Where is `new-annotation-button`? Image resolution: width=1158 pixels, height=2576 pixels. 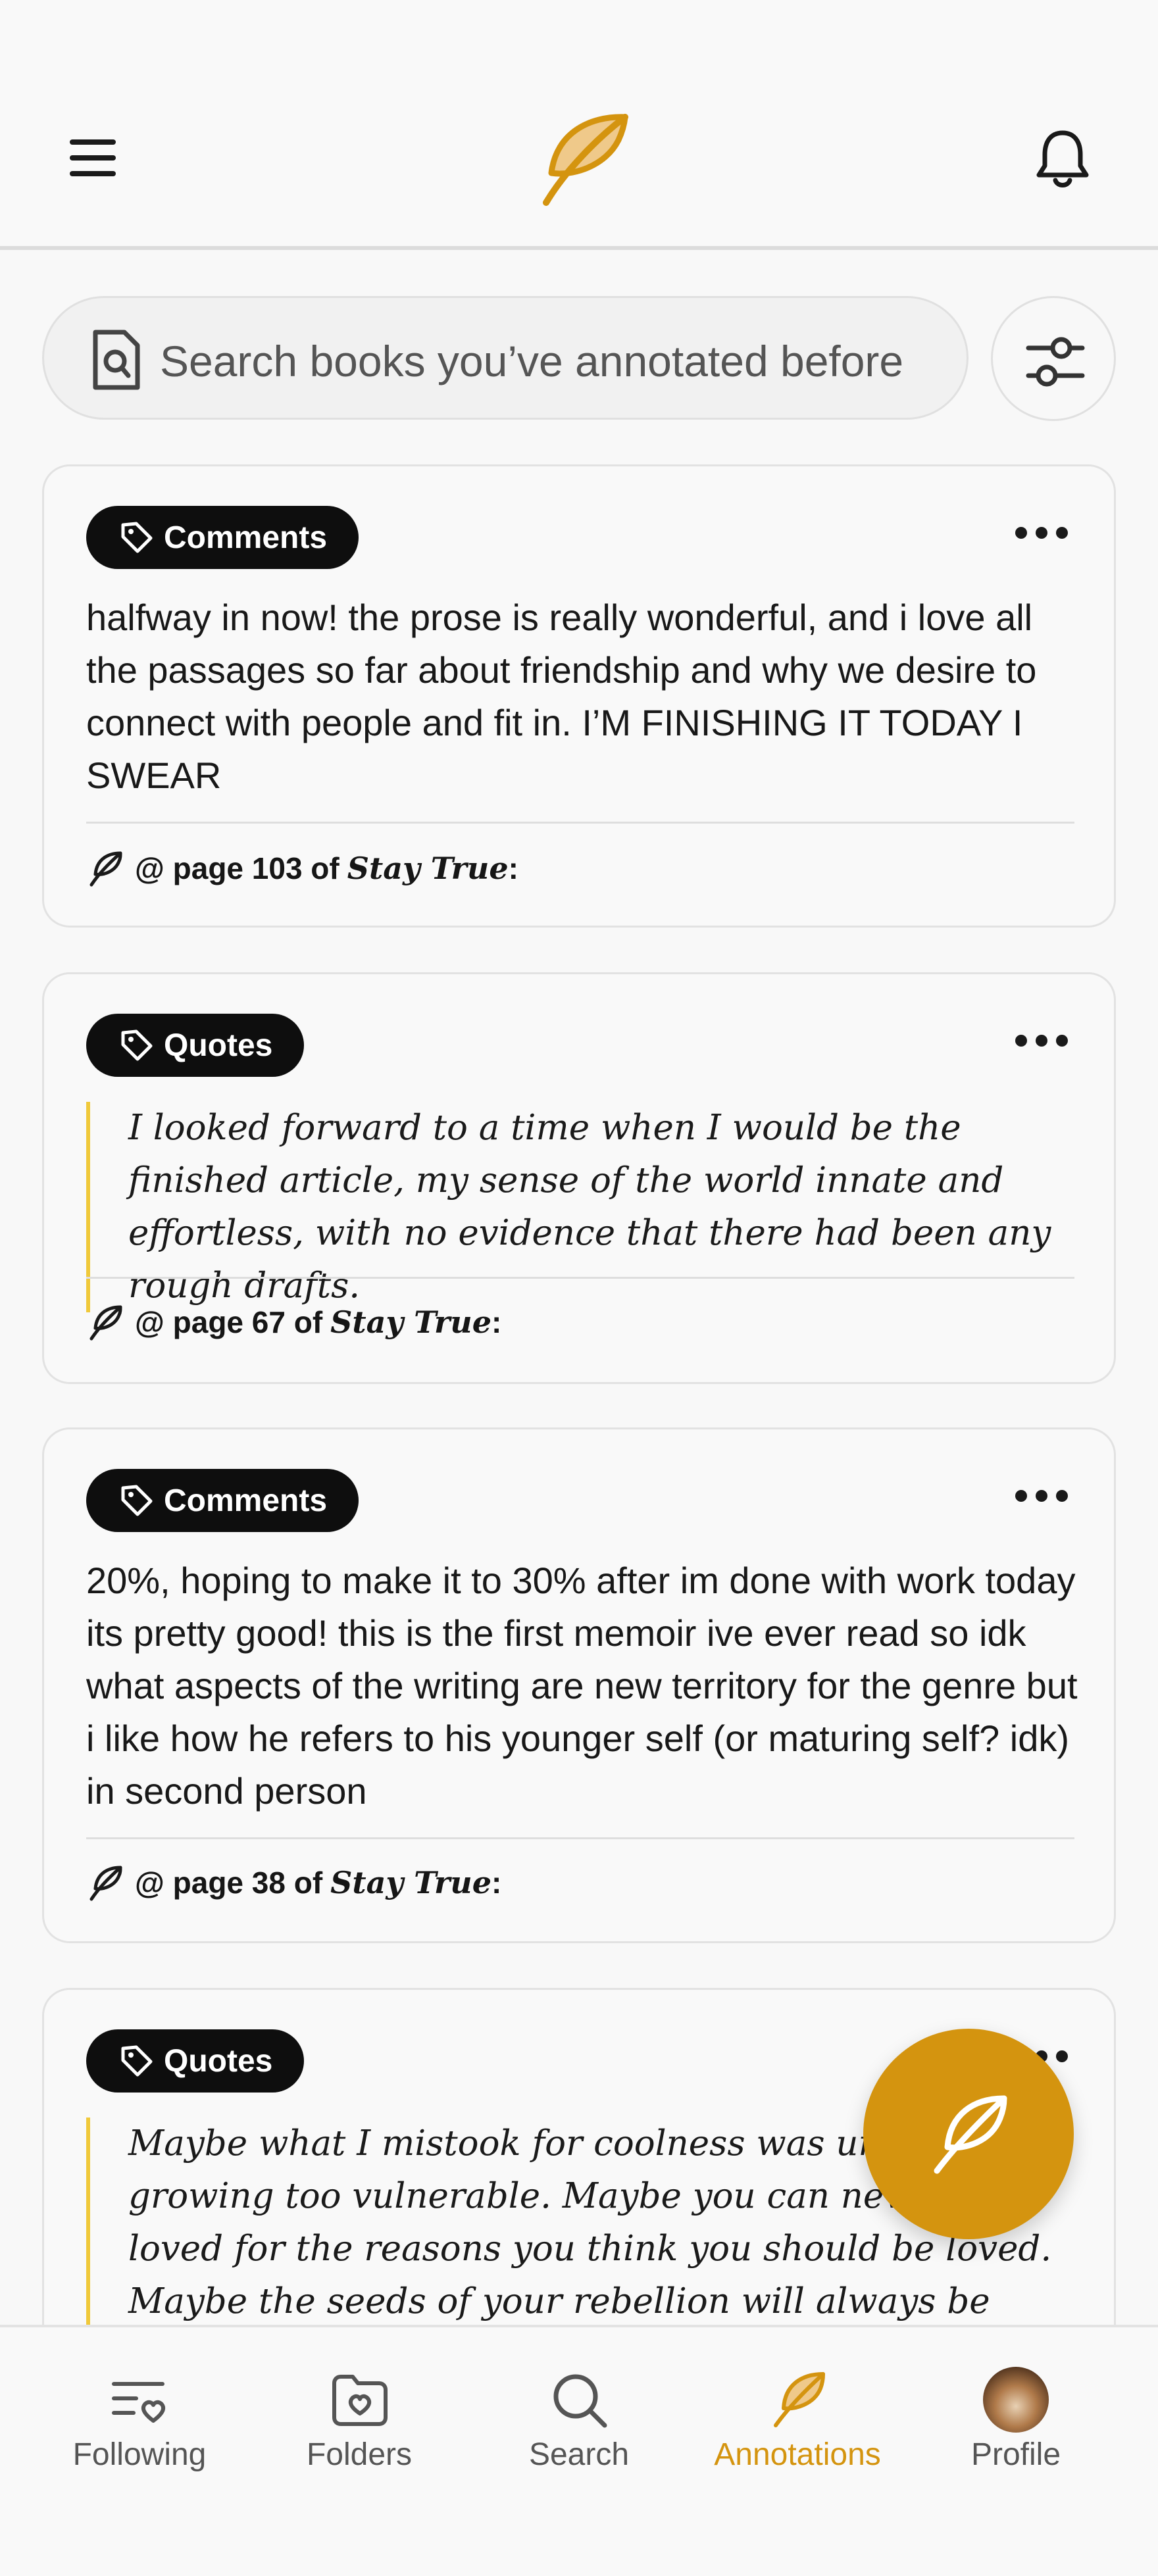 new-annotation-button is located at coordinates (968, 2134).